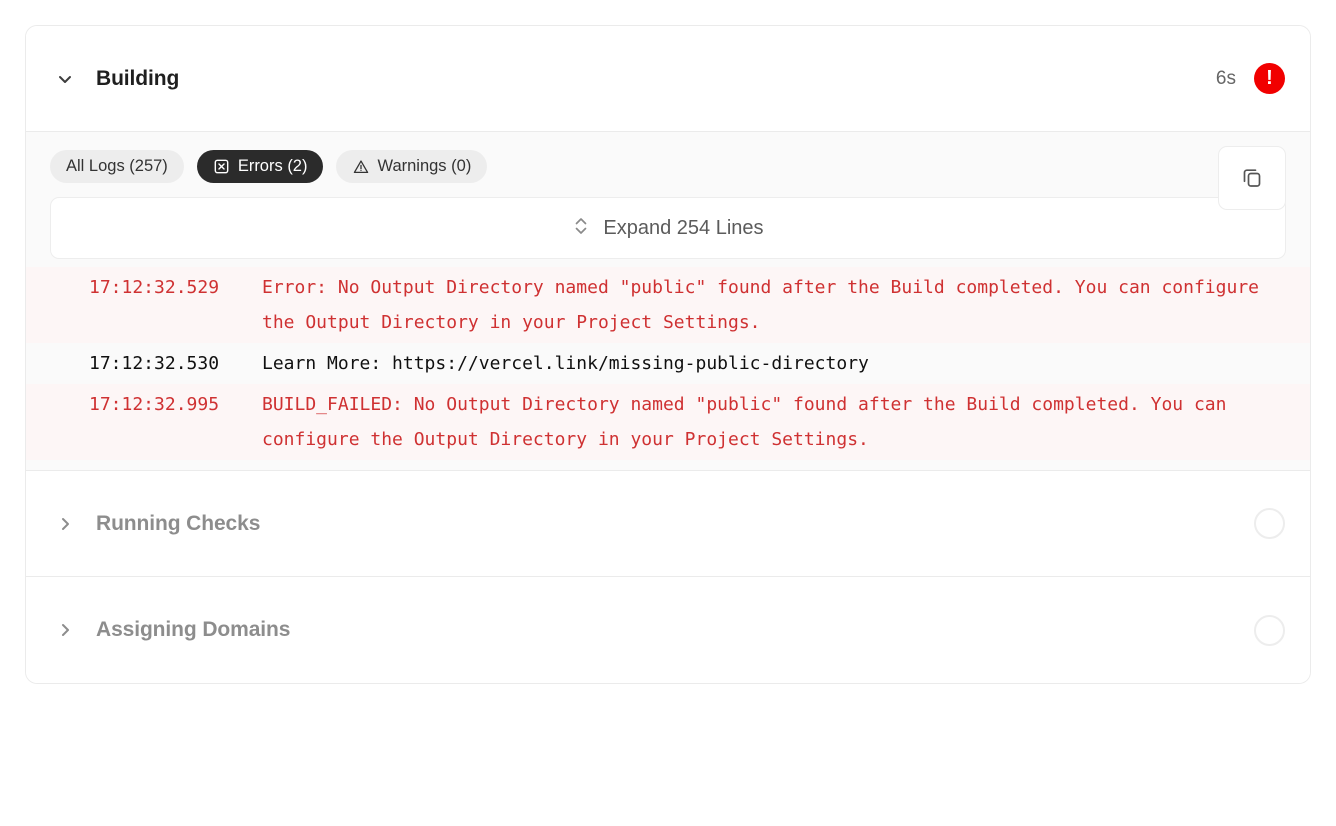 The image size is (1336, 826). Describe the element at coordinates (272, 166) in the screenshot. I see `filter-errors-label: Errors (2)` at that location.